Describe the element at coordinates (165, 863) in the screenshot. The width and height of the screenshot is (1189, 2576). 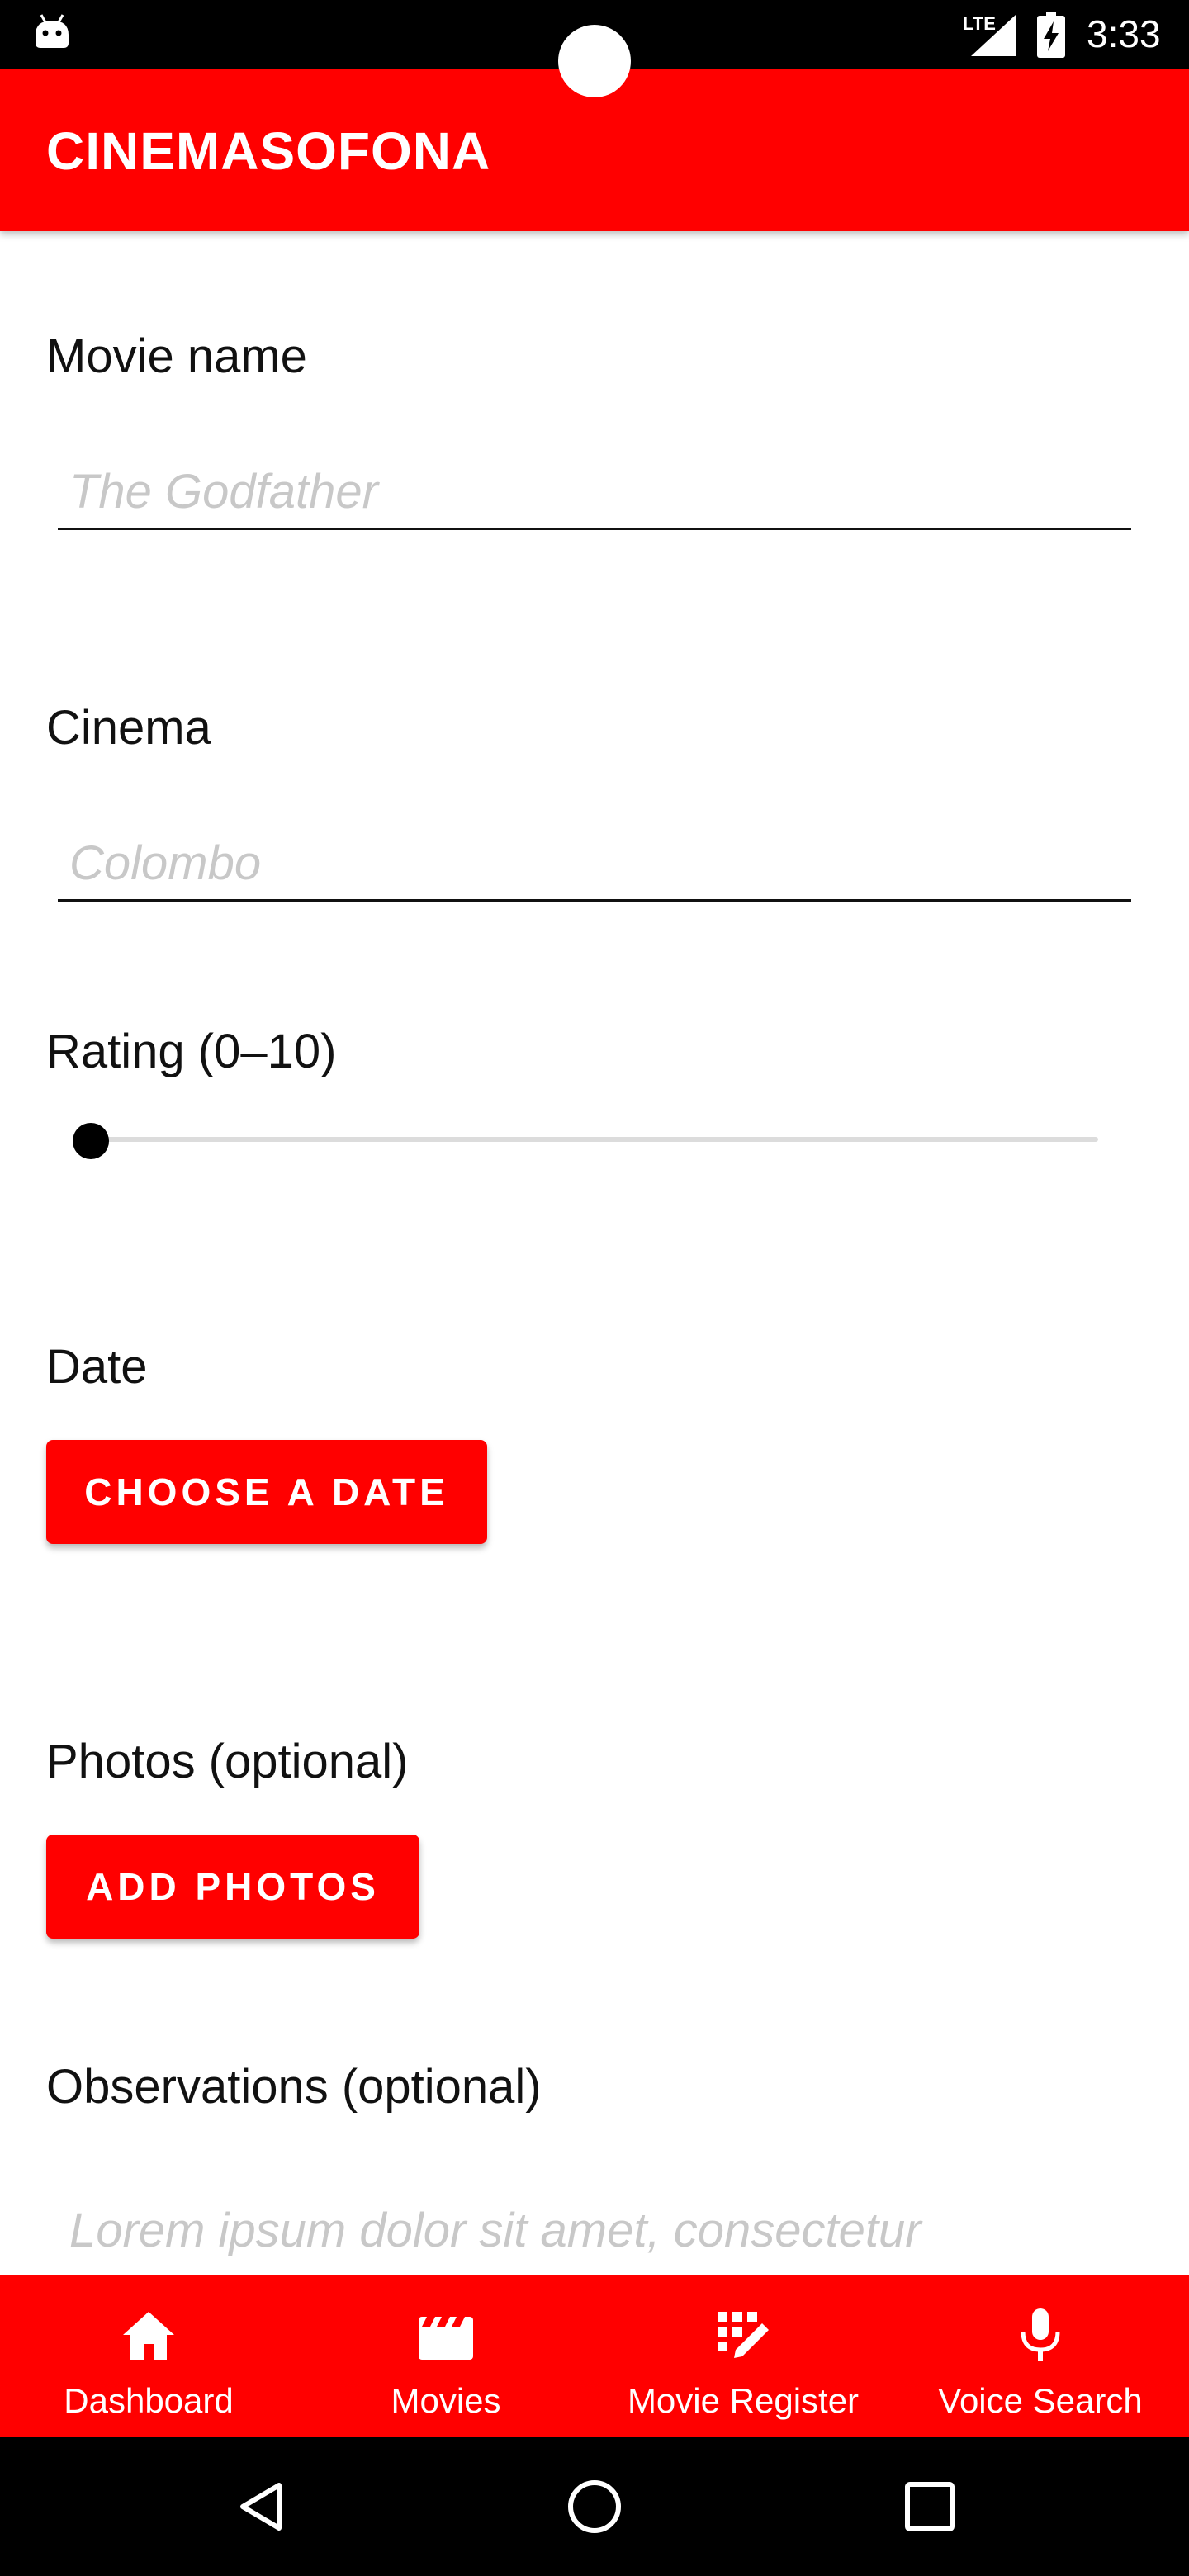
I see `cinema-placeholder: Colombo` at that location.